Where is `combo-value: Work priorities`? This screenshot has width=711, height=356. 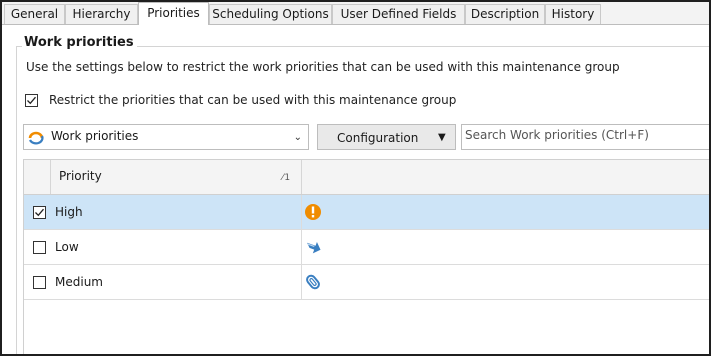
combo-value: Work priorities is located at coordinates (95, 136).